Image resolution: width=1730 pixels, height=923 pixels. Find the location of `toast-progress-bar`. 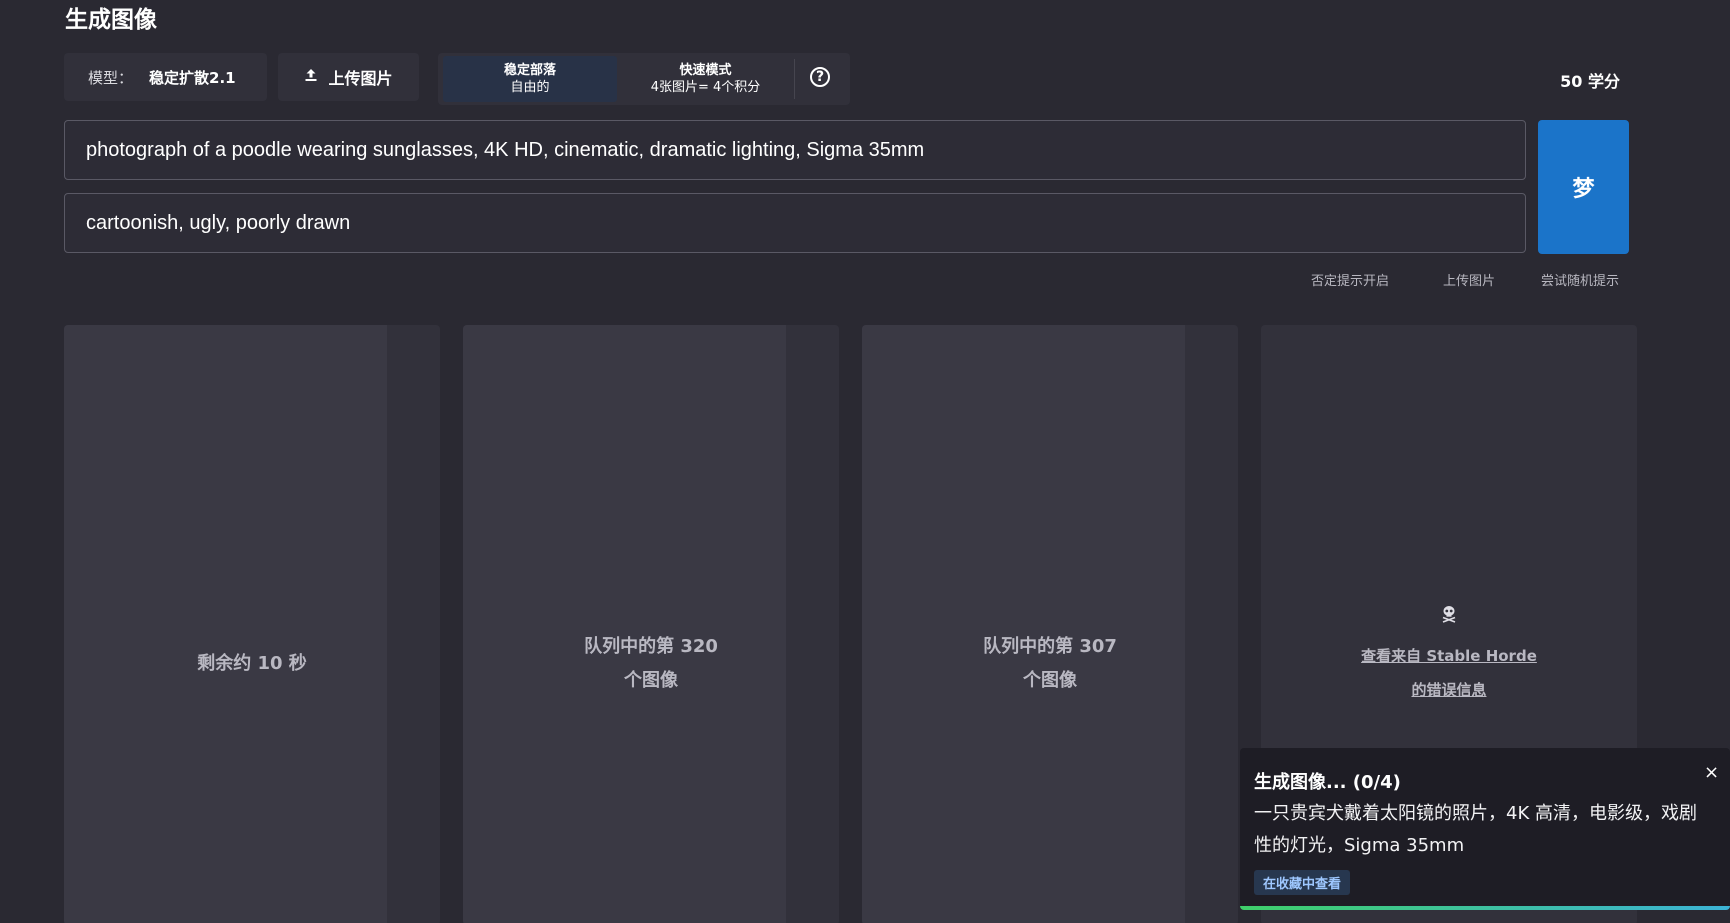

toast-progress-bar is located at coordinates (1485, 908).